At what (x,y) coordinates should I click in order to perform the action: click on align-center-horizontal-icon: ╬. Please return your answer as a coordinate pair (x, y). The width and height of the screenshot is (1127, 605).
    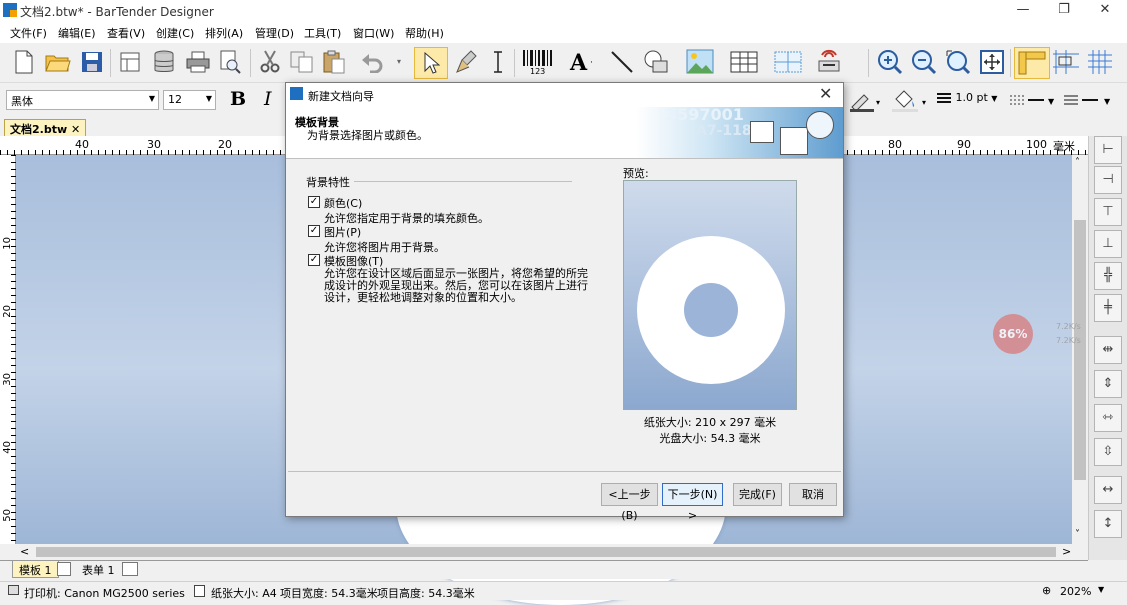
    Looking at the image, I should click on (1108, 276).